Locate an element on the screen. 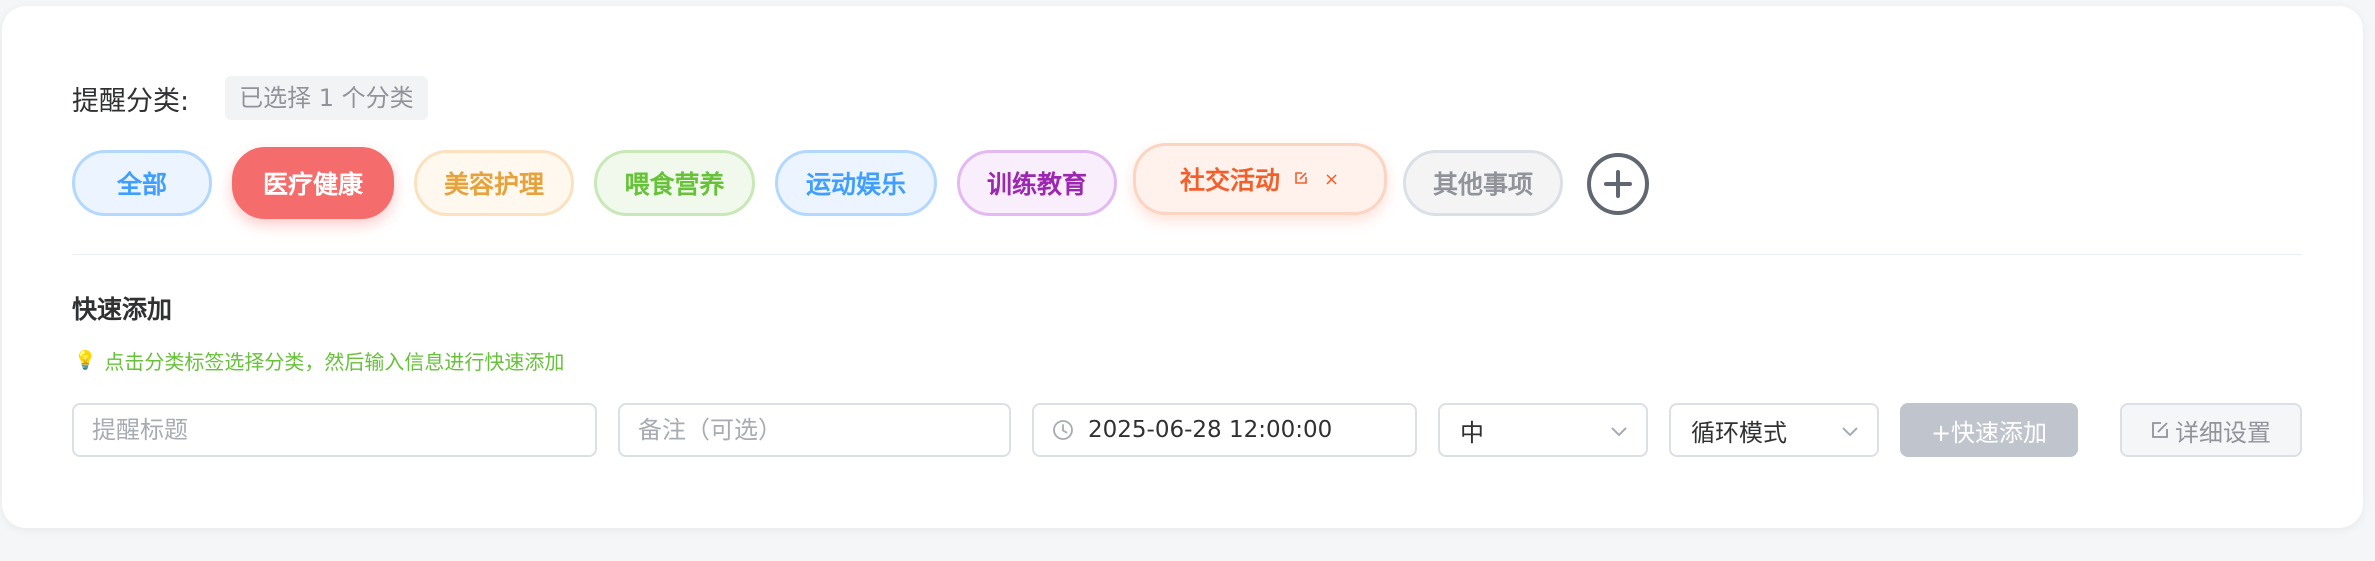  detail-settings-button: 详细设置 is located at coordinates (2211, 430).